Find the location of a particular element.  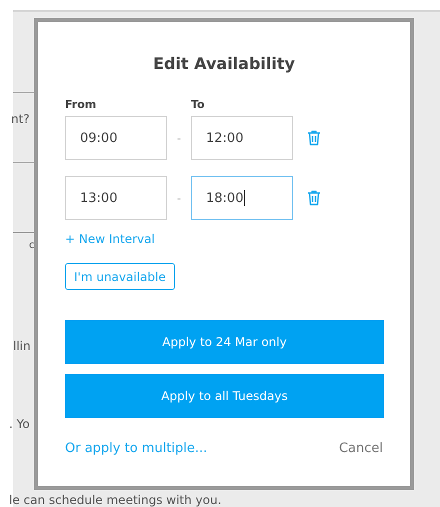

apply-button: Apply to all Tuesdays is located at coordinates (224, 396).